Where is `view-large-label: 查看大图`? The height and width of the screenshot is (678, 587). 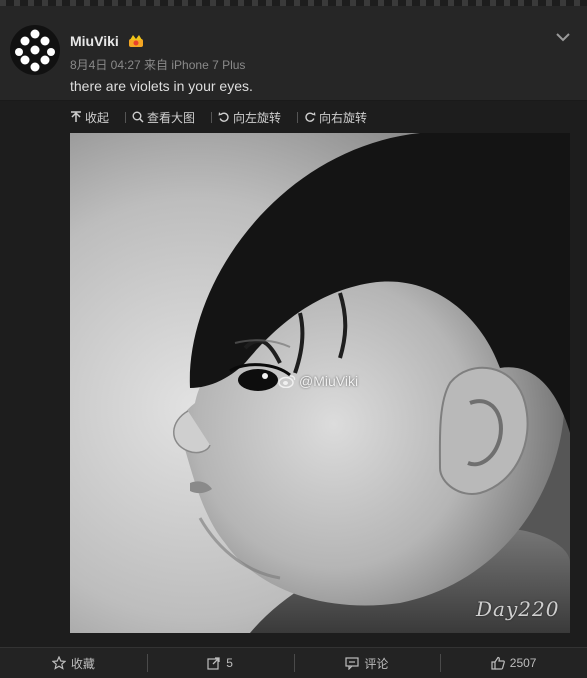
view-large-label: 查看大图 is located at coordinates (171, 117).